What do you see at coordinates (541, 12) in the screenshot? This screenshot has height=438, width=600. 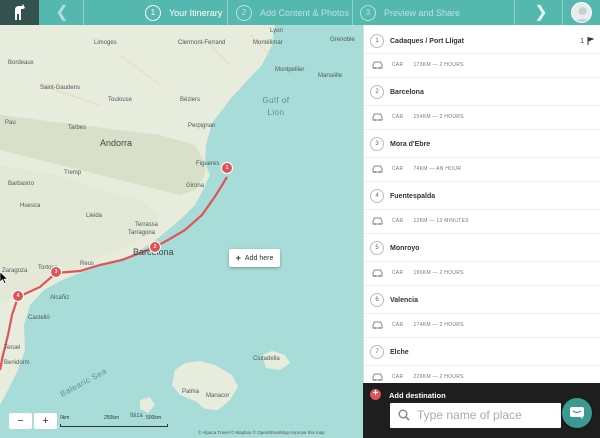 I see `next-step-arrow-icon: ❯` at bounding box center [541, 12].